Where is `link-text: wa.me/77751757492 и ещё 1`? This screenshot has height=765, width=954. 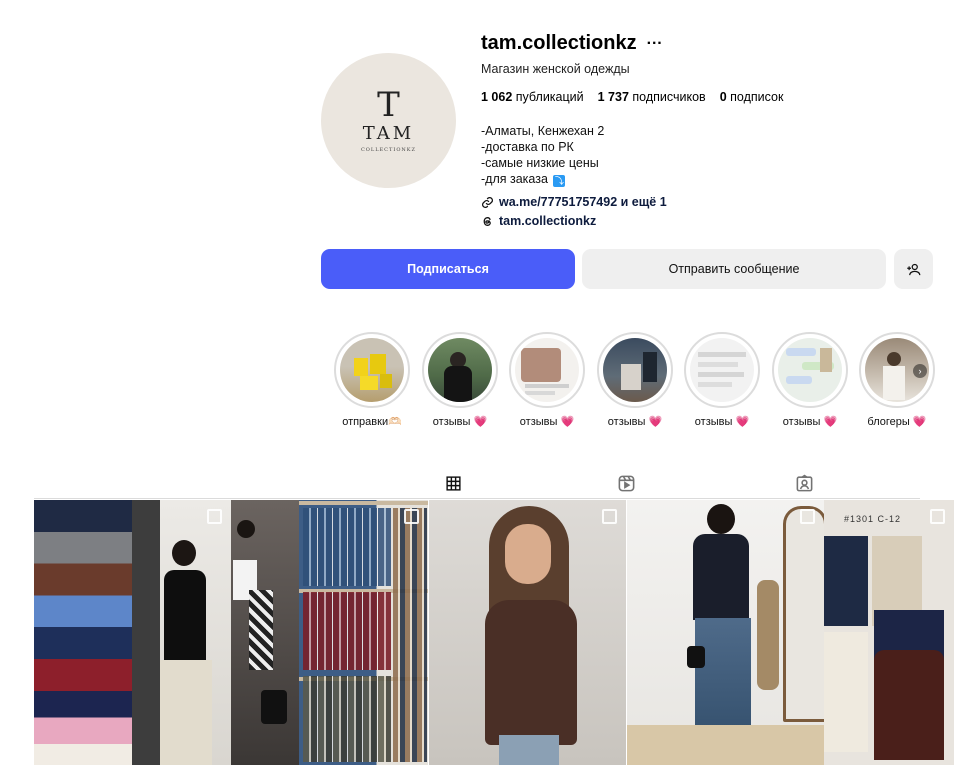
link-text: wa.me/77751757492 и ещё 1 is located at coordinates (583, 202).